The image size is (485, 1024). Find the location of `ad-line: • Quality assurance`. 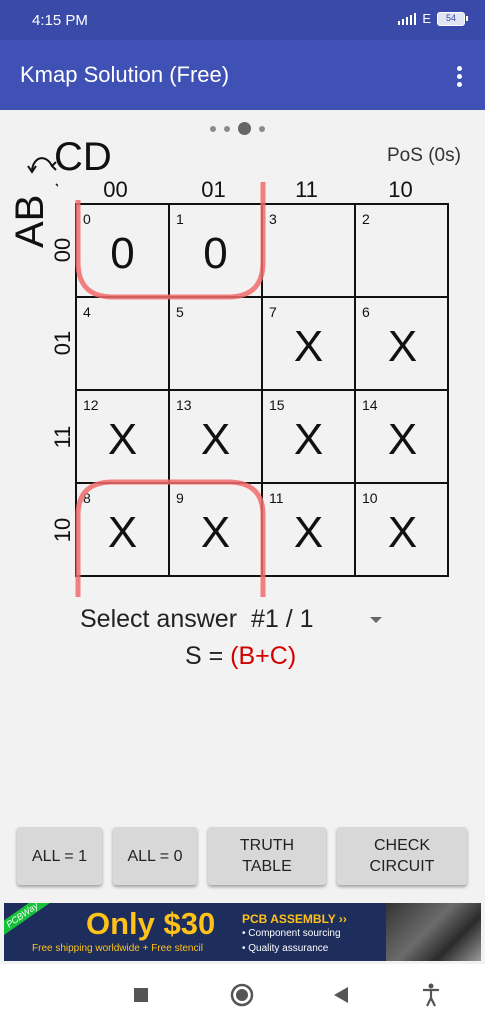

ad-line: • Quality assurance is located at coordinates (285, 948).